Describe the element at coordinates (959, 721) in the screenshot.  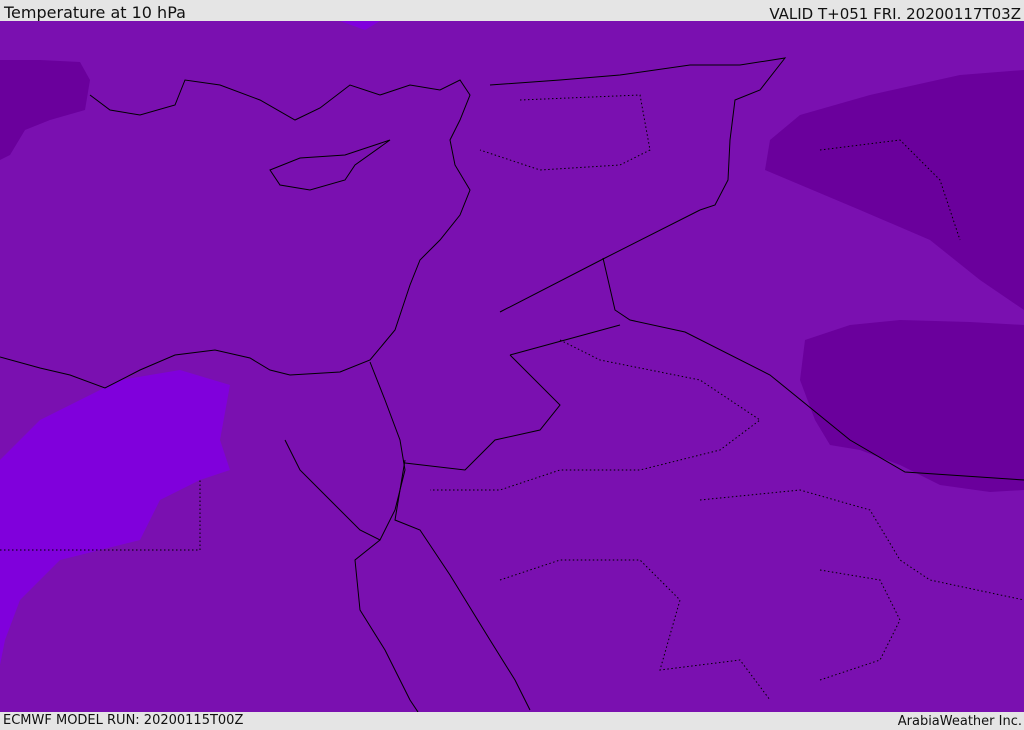
I see `credit: ArabiaWeather Inc.` at that location.